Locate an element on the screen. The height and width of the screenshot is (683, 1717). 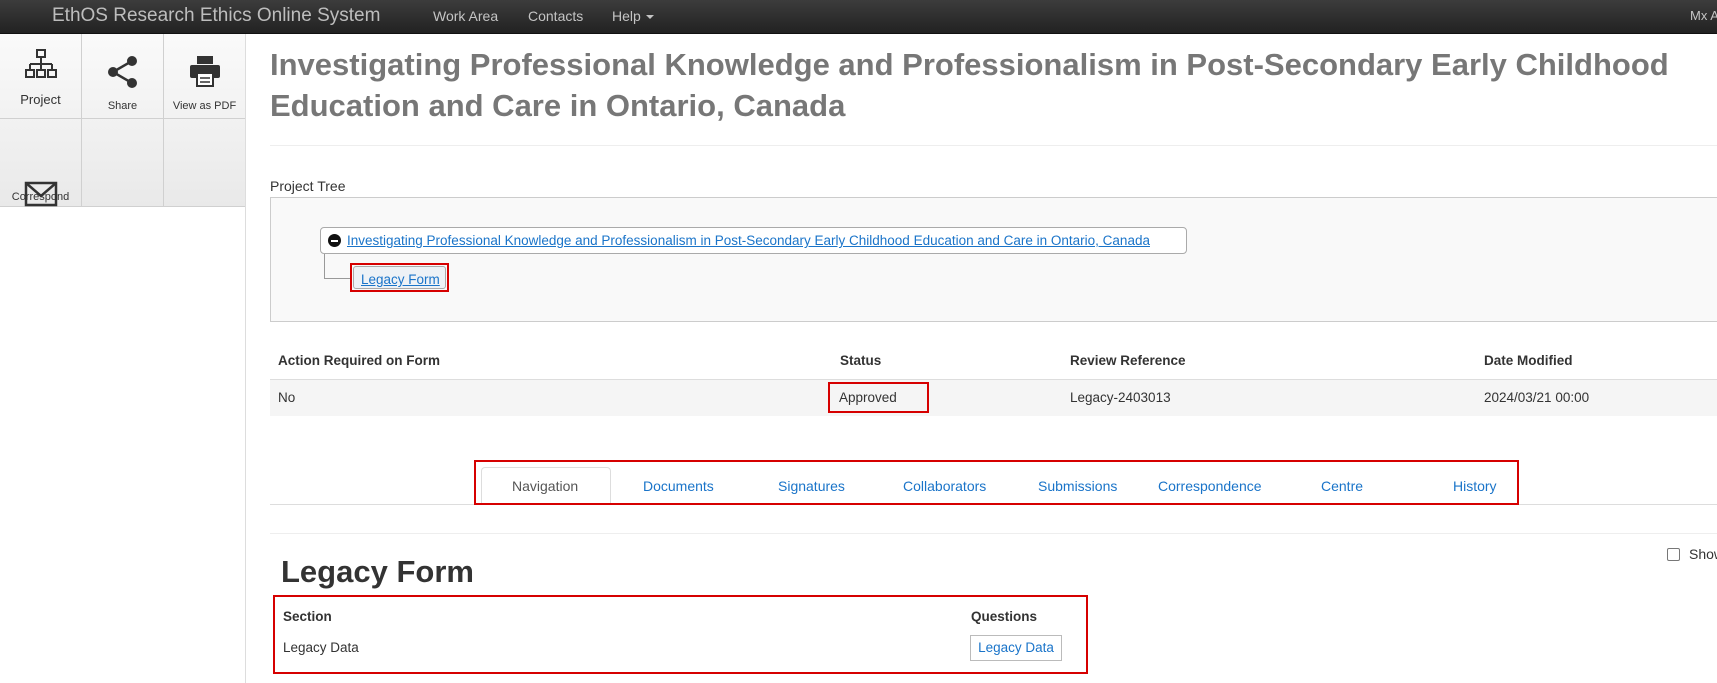
share-button: Share is located at coordinates (123, 76).